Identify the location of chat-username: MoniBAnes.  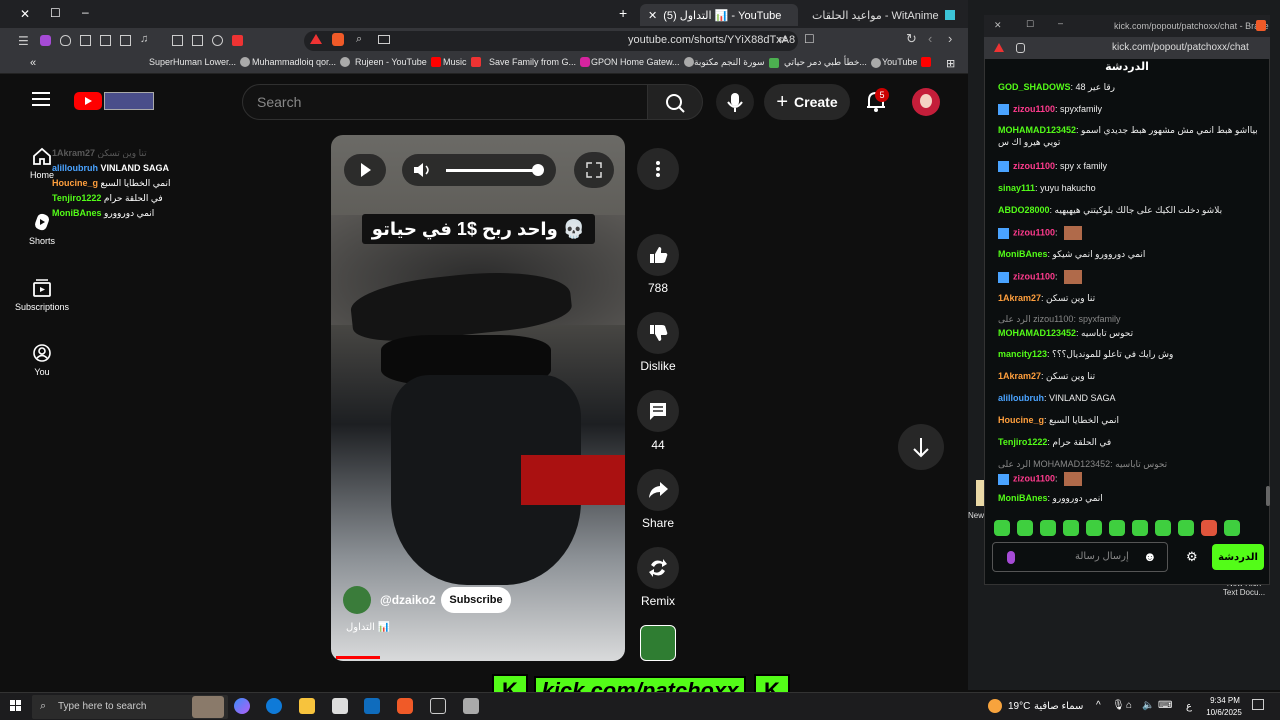
(1023, 254).